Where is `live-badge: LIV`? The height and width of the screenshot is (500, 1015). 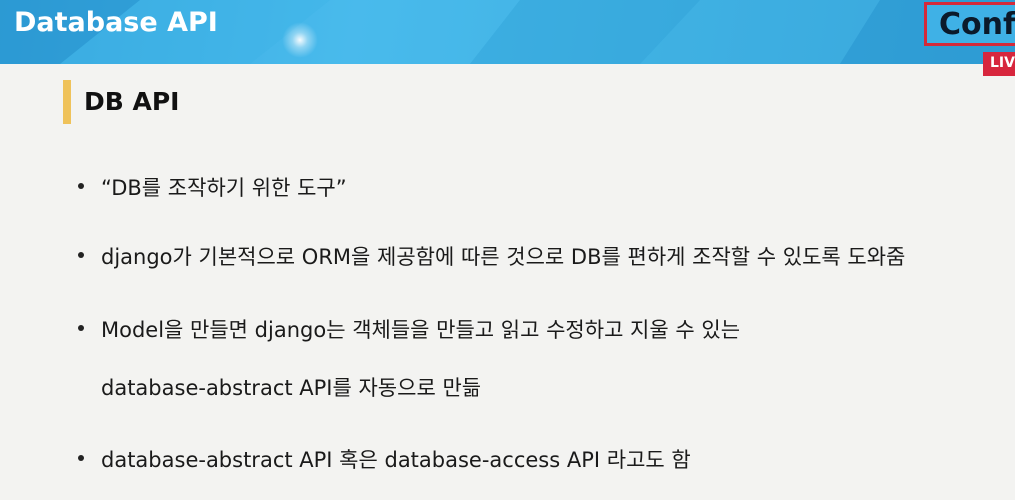
live-badge: LIV is located at coordinates (999, 64).